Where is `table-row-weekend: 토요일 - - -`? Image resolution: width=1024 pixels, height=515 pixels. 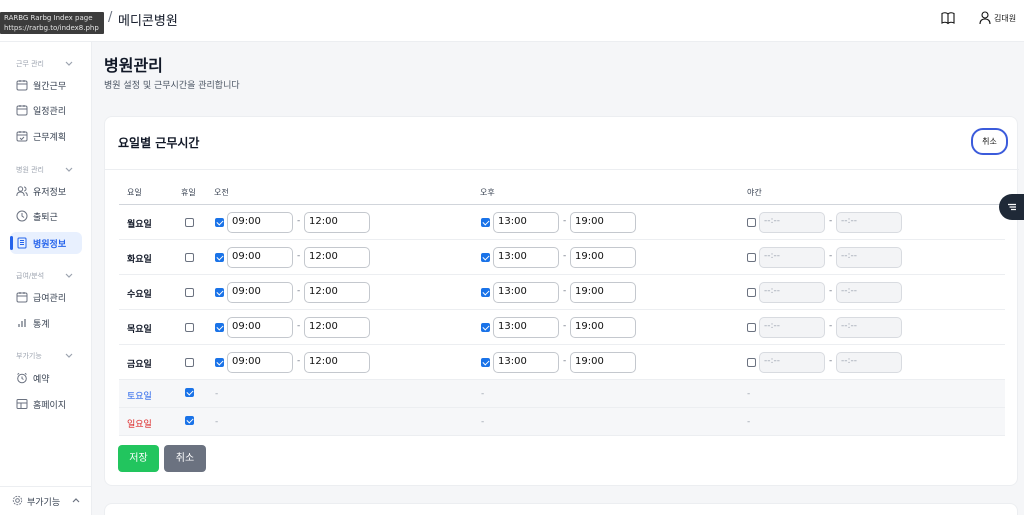 table-row-weekend: 토요일 - - - is located at coordinates (562, 394).